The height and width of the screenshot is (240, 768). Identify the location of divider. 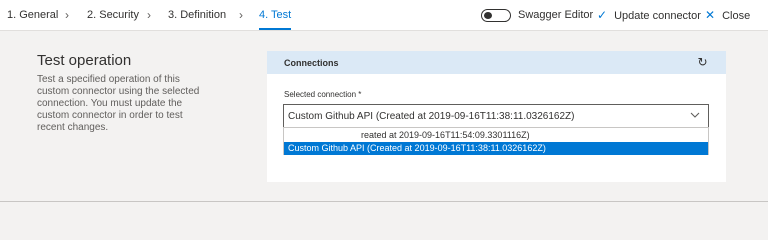
(384, 201).